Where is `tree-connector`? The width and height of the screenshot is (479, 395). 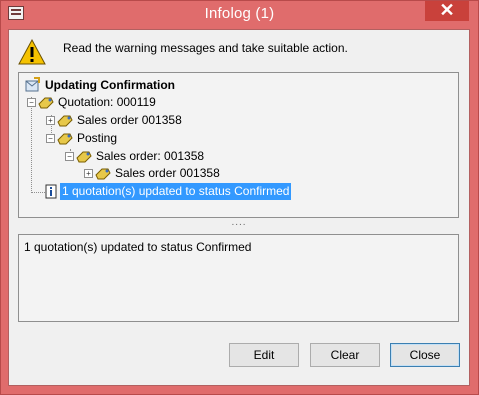
tree-connector is located at coordinates (31, 145).